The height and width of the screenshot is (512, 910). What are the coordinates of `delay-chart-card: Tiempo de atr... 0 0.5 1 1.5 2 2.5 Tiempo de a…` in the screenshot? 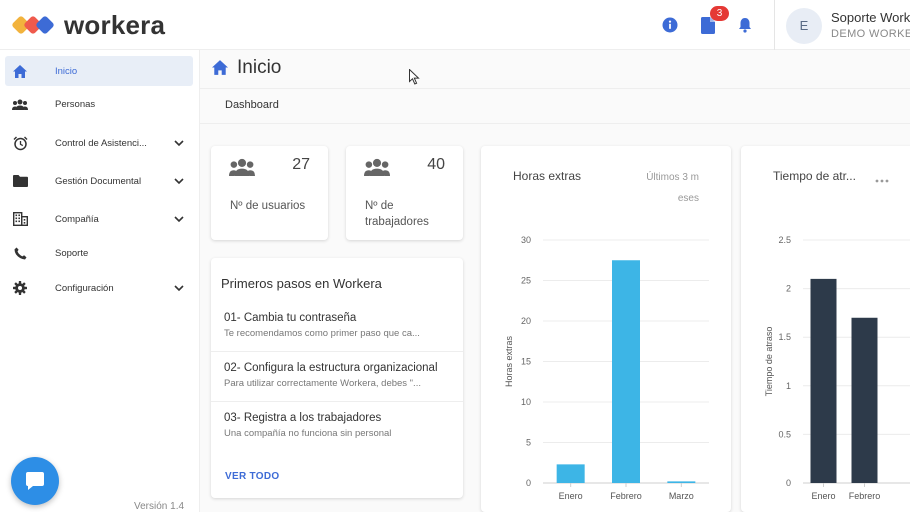 It's located at (825, 329).